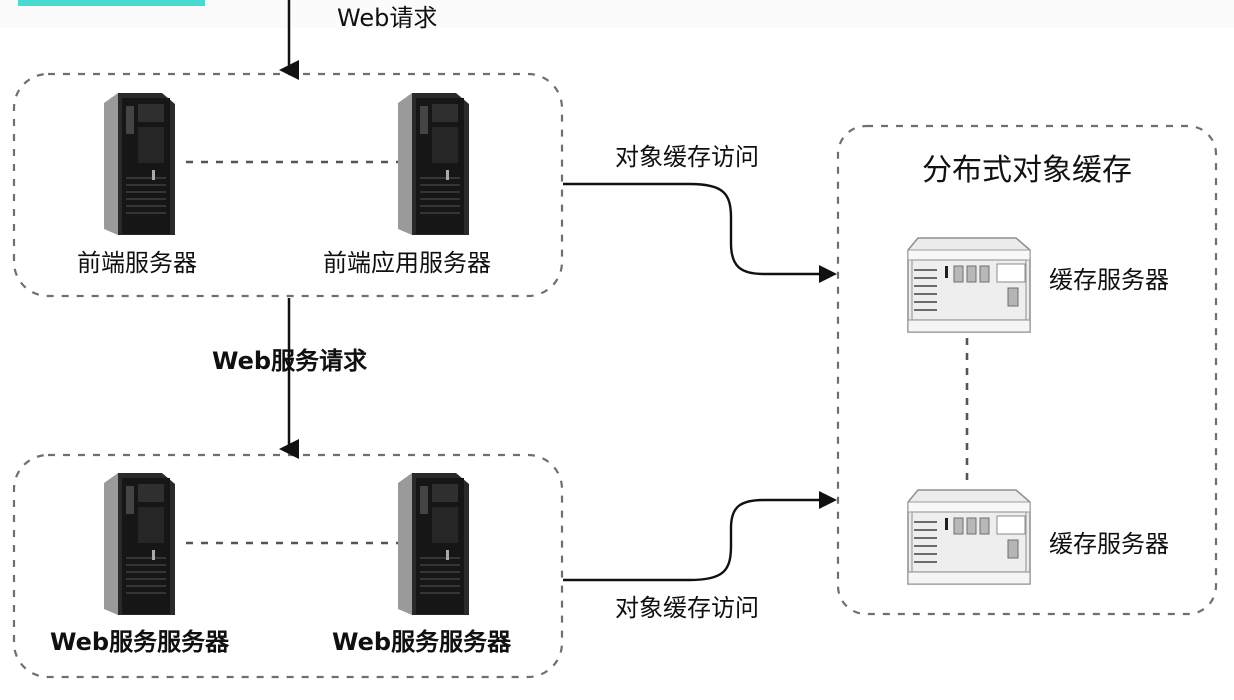  What do you see at coordinates (140, 642) in the screenshot?
I see `web-service-server-1-label: Web服务服务器` at bounding box center [140, 642].